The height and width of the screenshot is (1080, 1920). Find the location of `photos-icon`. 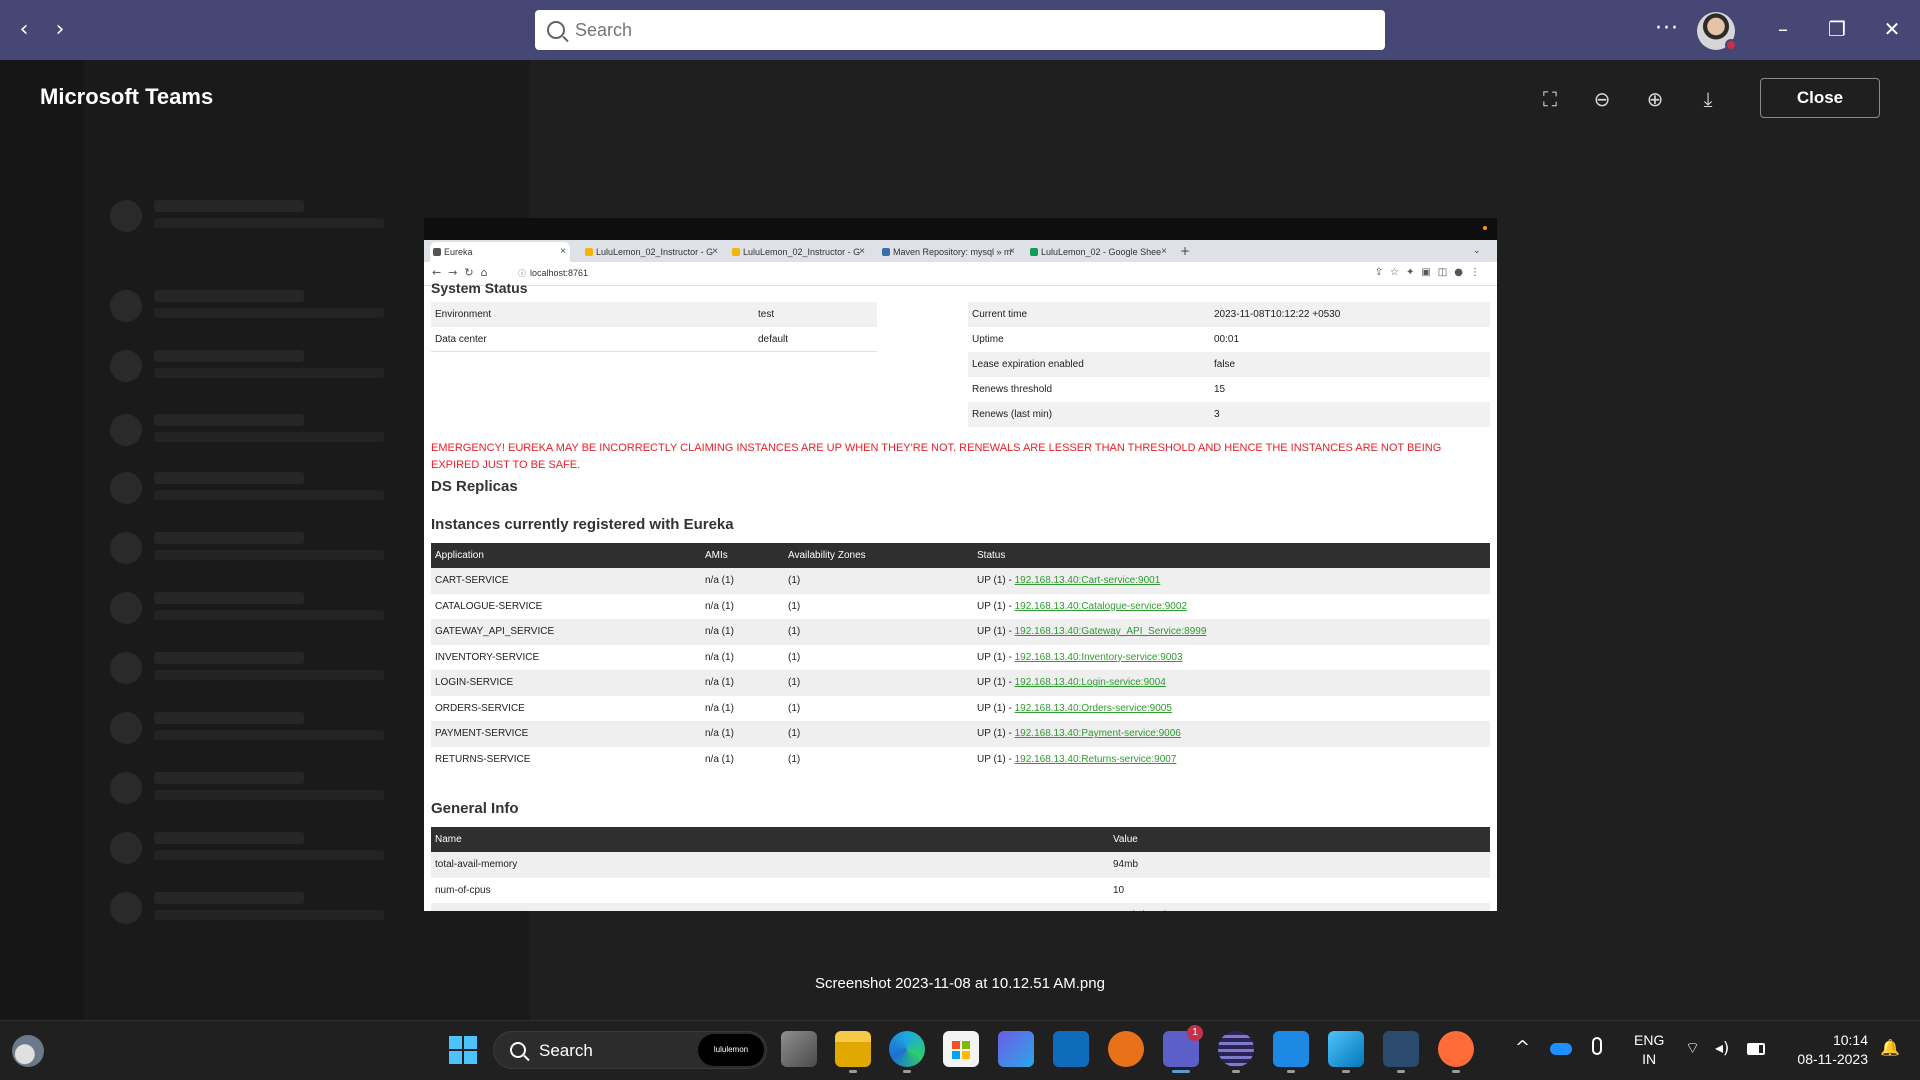

photos-icon is located at coordinates (1346, 1052).